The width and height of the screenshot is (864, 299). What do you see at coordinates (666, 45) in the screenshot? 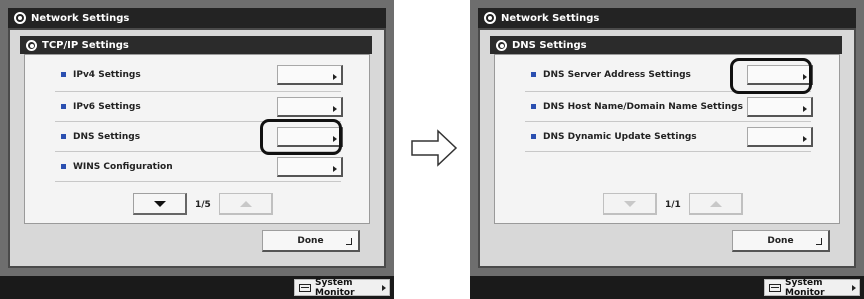
I see `panel-title-bar: DNS Settings` at bounding box center [666, 45].